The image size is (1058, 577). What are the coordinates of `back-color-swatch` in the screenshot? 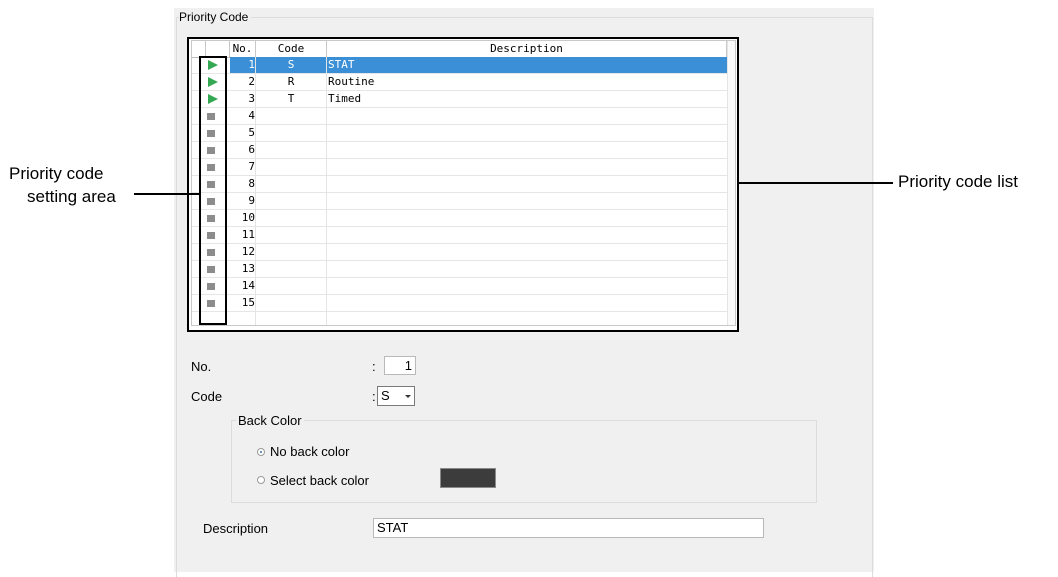 It's located at (468, 478).